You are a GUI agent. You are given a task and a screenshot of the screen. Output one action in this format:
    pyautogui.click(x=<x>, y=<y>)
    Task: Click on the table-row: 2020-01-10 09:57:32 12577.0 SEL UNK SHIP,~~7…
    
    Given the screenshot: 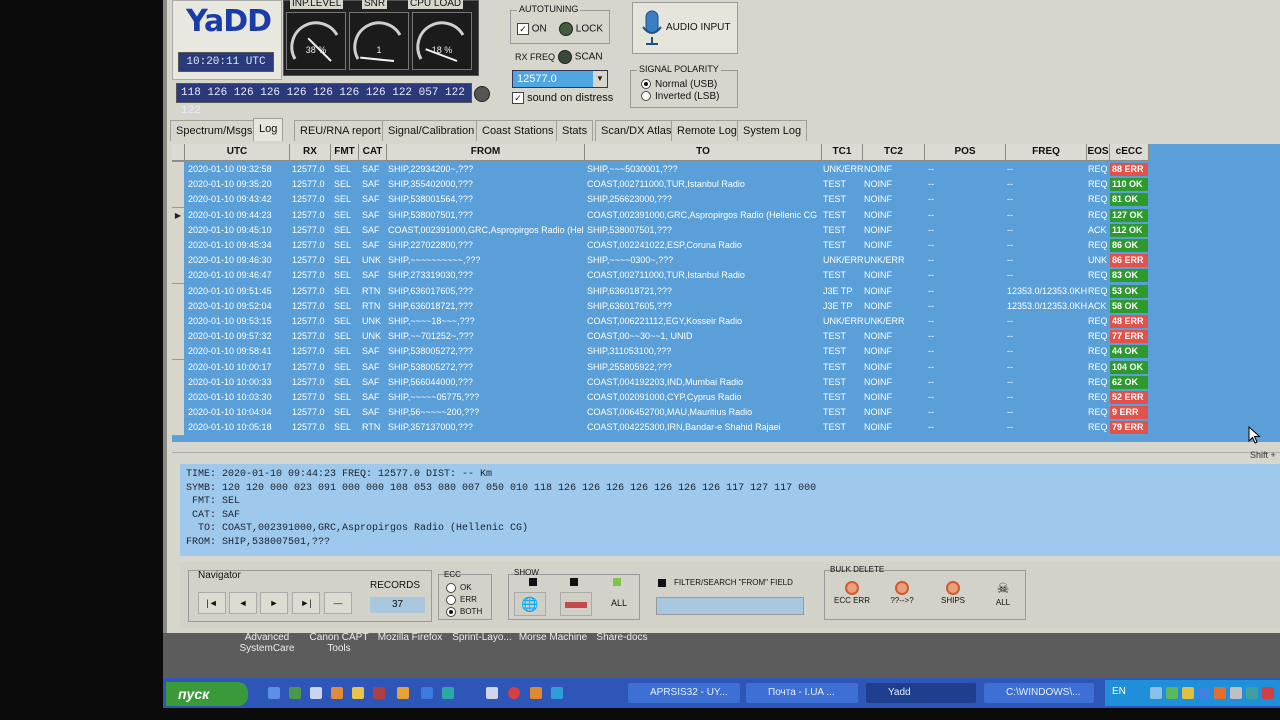 What is the action you would take?
    pyautogui.click(x=662, y=337)
    